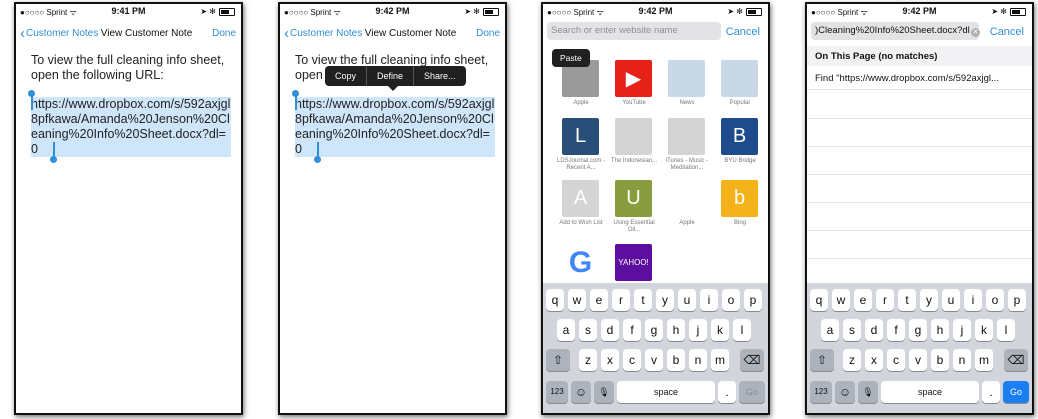  Describe the element at coordinates (580, 136) in the screenshot. I see `favorite-tile: L` at that location.